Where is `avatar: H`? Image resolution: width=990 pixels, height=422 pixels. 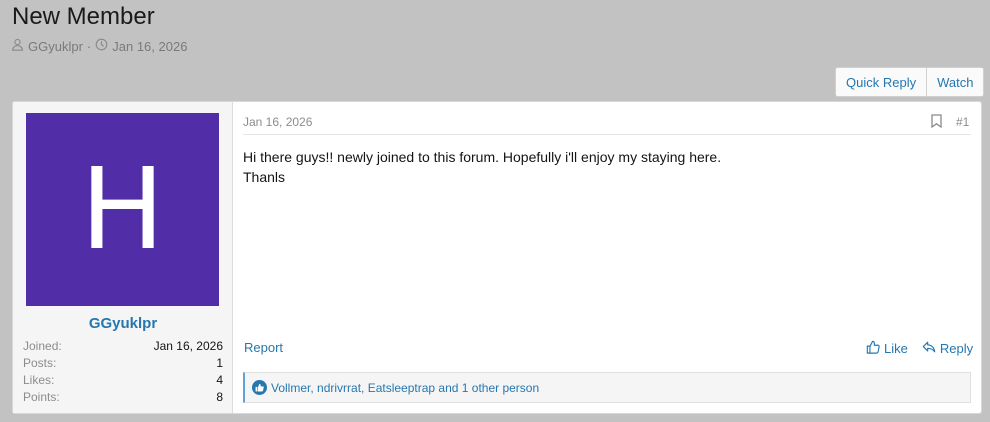
avatar: H is located at coordinates (122, 209).